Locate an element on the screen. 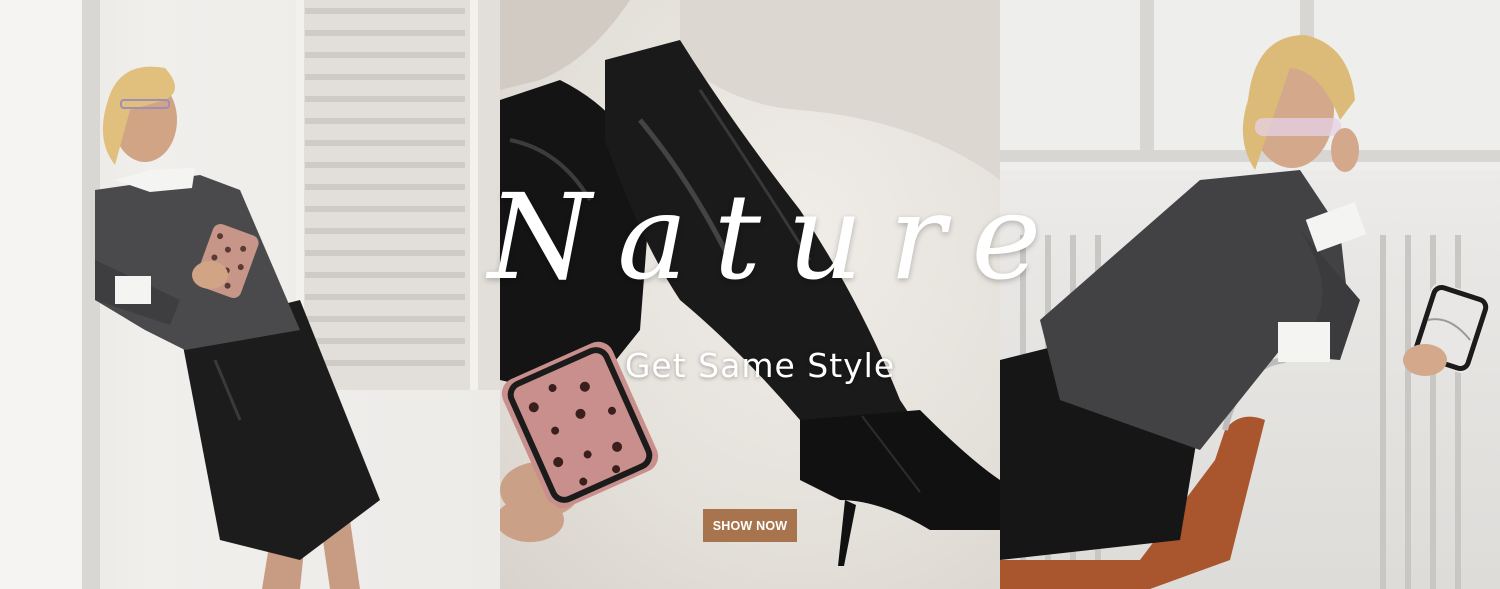 This screenshot has width=1500, height=589. headline-subtitle: Get Same Style is located at coordinates (760, 365).